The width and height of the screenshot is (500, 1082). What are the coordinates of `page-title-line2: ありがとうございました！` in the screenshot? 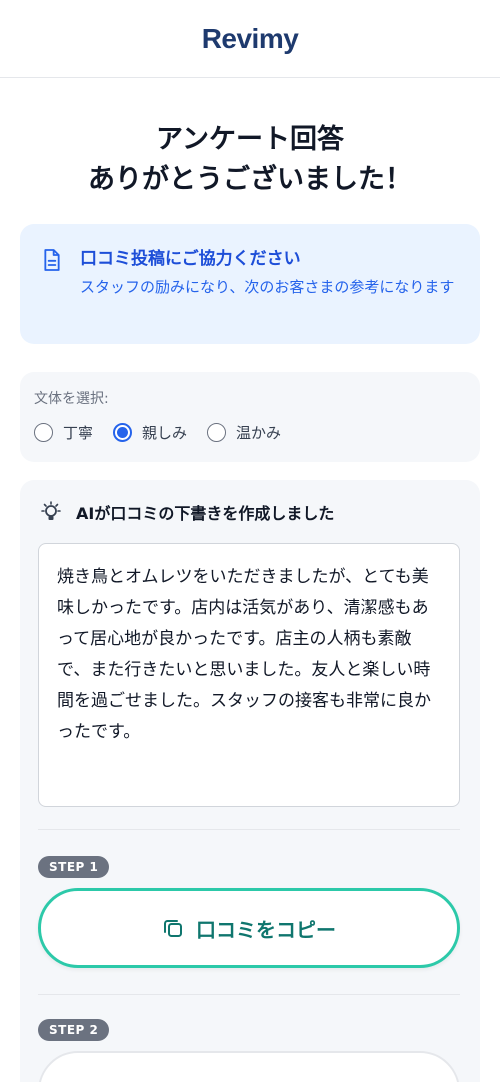 It's located at (250, 179).